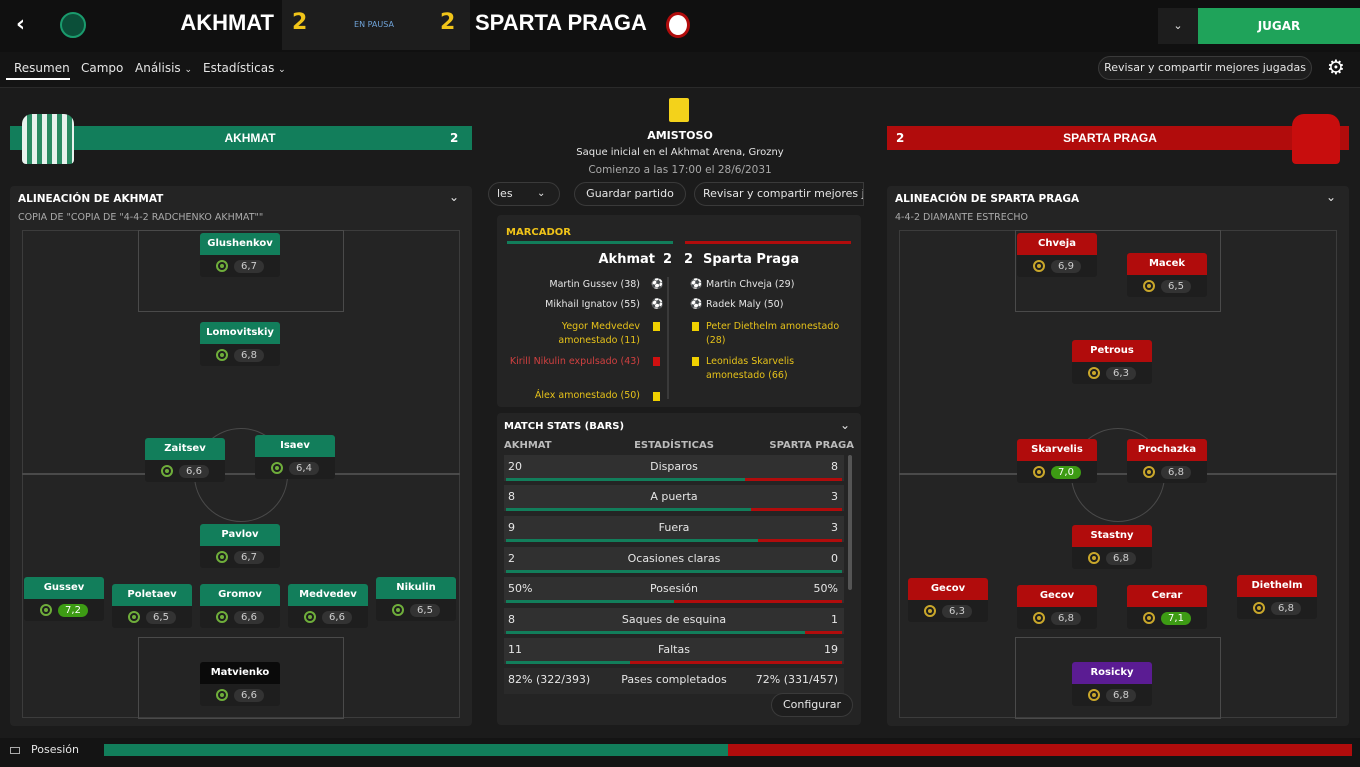 The image size is (1360, 767). What do you see at coordinates (240, 546) in the screenshot?
I see `player-card: Pavlov 6,7` at bounding box center [240, 546].